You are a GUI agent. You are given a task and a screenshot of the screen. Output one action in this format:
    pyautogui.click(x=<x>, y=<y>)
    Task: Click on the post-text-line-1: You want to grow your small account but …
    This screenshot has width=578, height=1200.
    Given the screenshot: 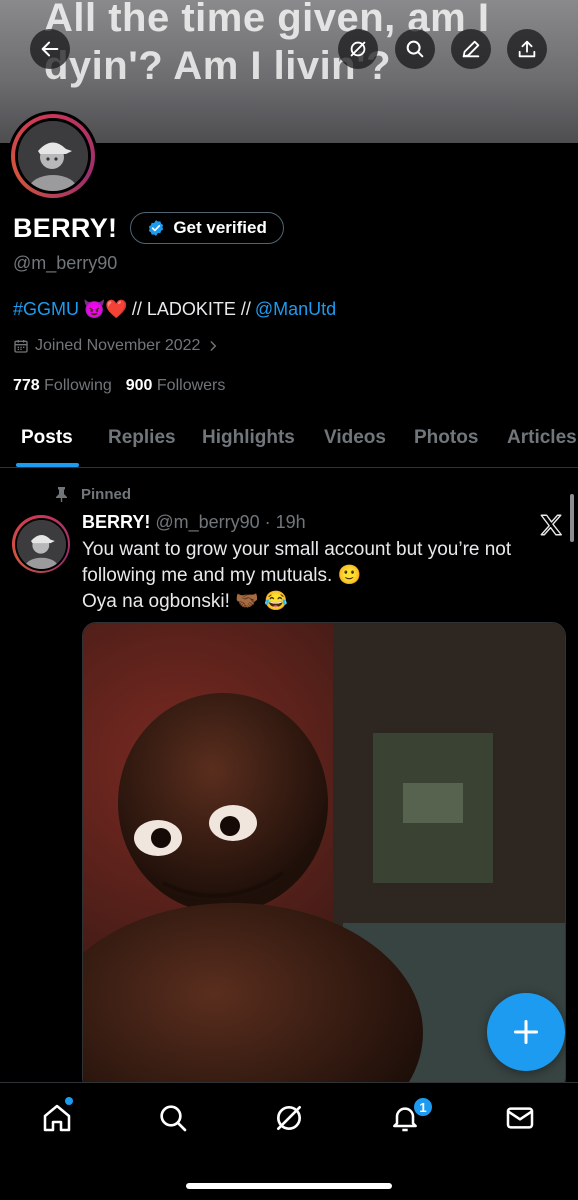 What is the action you would take?
    pyautogui.click(x=297, y=562)
    